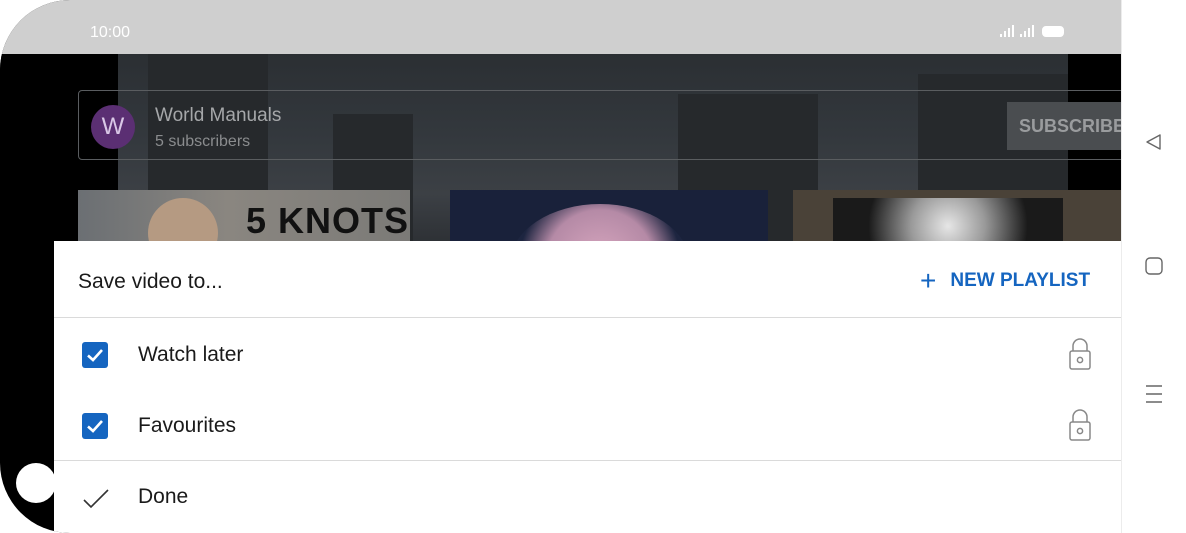  I want to click on new-playlist-label: NEW PLAYLIST, so click(1020, 280).